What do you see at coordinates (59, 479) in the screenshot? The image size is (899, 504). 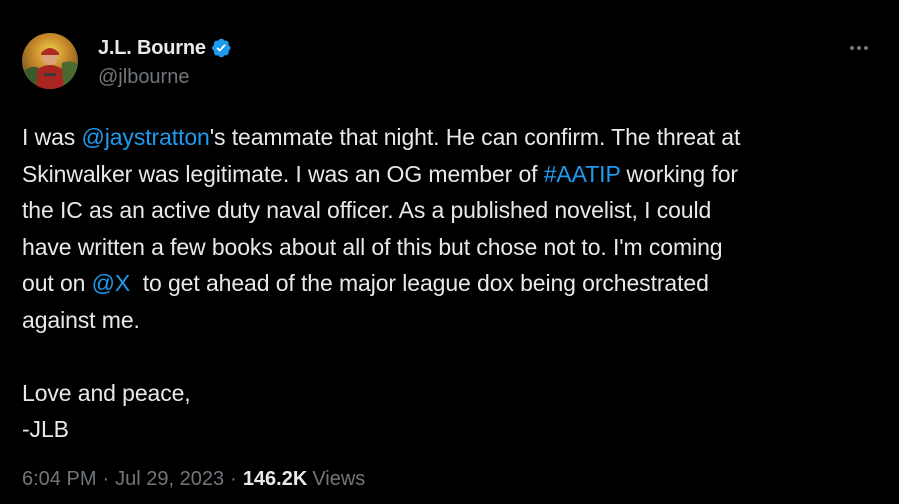 I see `tweet-time: 6:04 PM` at bounding box center [59, 479].